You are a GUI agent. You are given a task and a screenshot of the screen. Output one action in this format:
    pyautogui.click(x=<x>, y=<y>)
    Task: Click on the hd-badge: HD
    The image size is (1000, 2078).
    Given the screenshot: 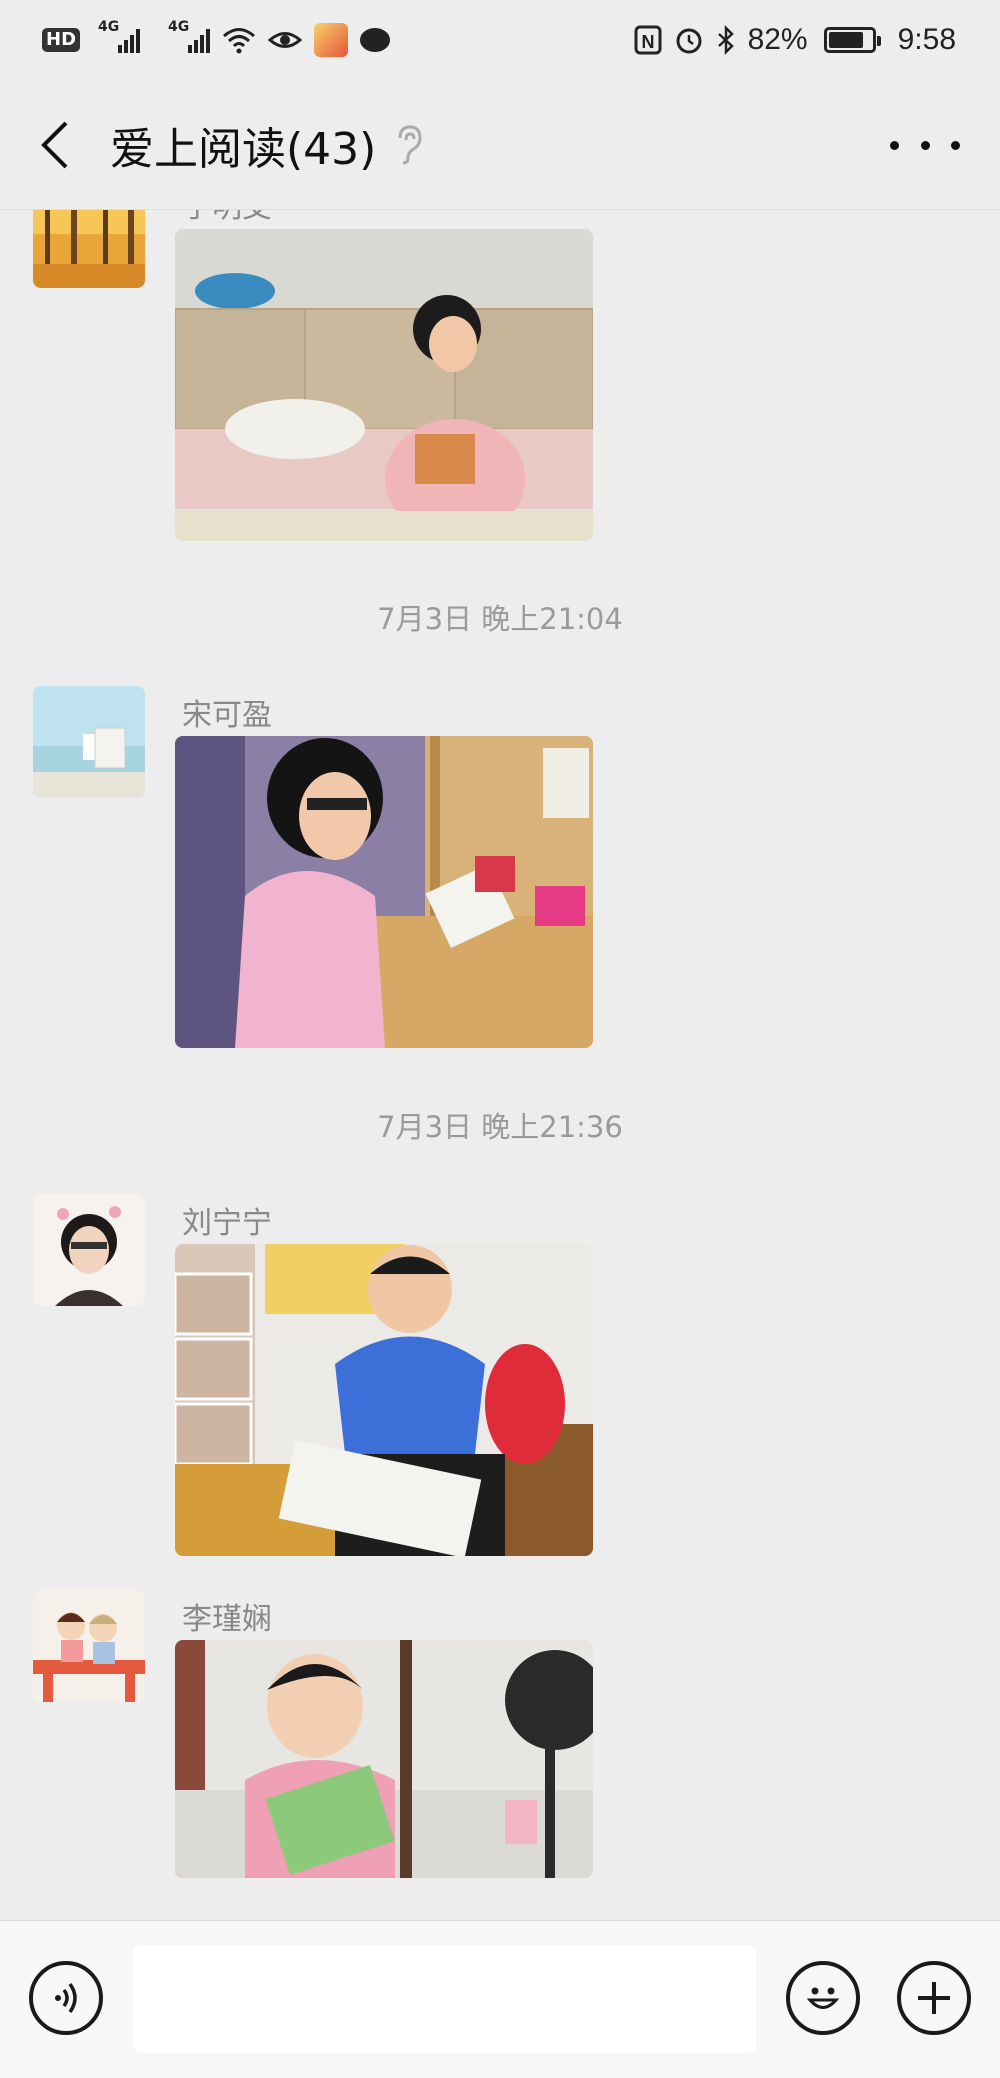 What is the action you would take?
    pyautogui.click(x=61, y=40)
    